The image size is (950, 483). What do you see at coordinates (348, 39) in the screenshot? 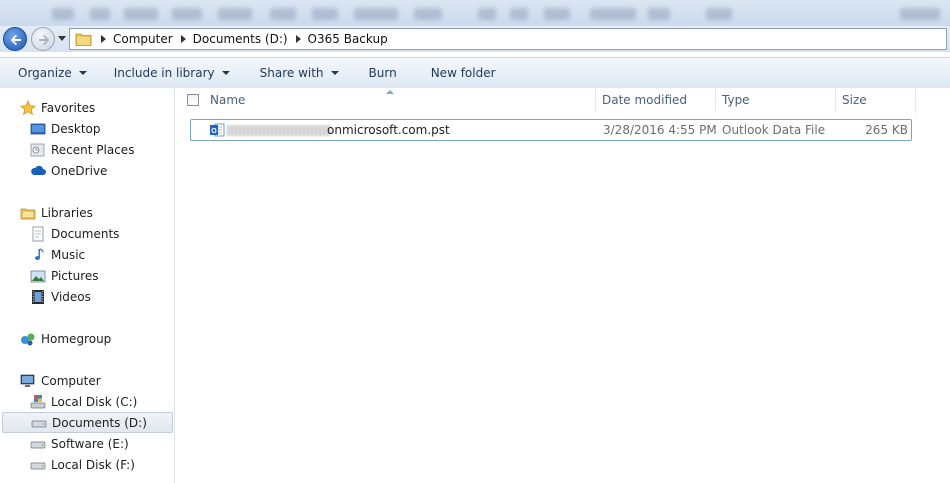
I see `breadcrumb-o365-backup: O365 Backup` at bounding box center [348, 39].